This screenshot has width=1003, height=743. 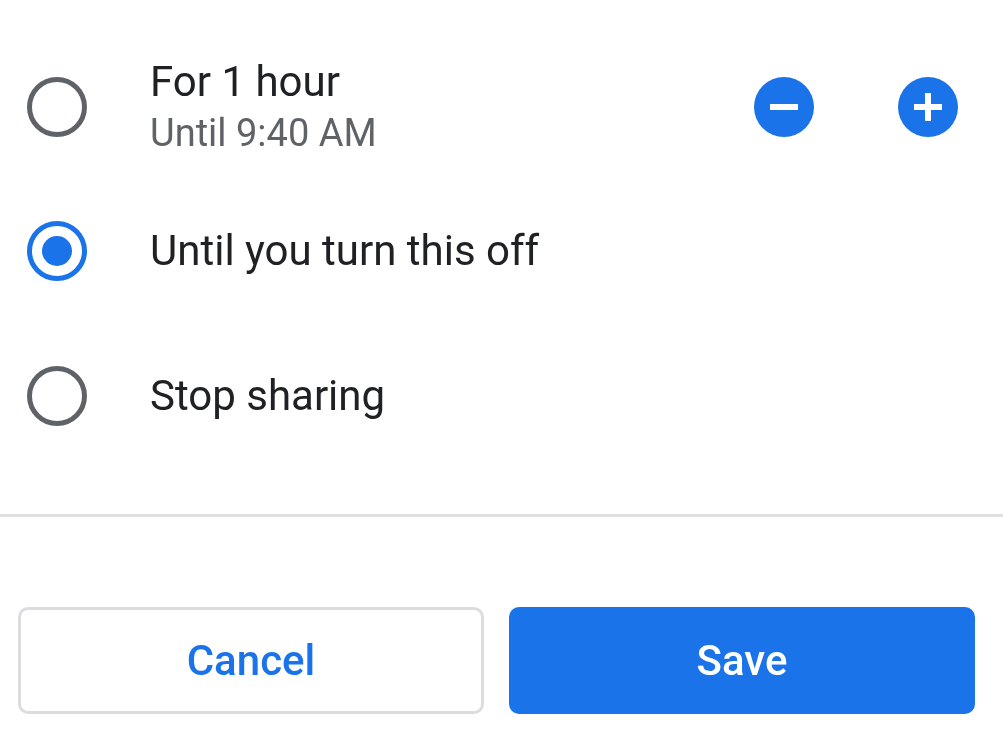 I want to click on cancel-button: Cancel, so click(x=251, y=660).